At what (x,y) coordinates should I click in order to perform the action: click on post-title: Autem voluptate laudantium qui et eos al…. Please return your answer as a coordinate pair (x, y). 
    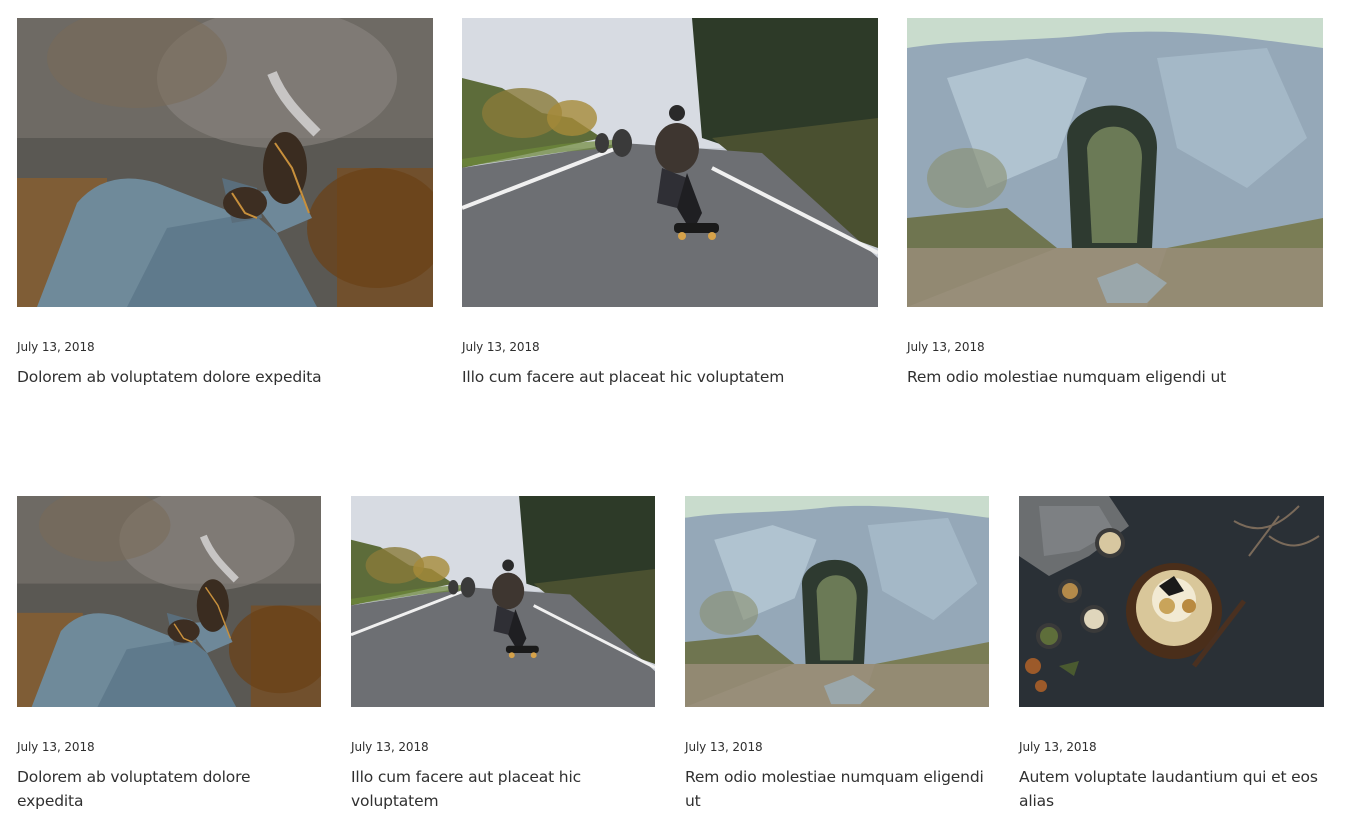
    Looking at the image, I should click on (1171, 789).